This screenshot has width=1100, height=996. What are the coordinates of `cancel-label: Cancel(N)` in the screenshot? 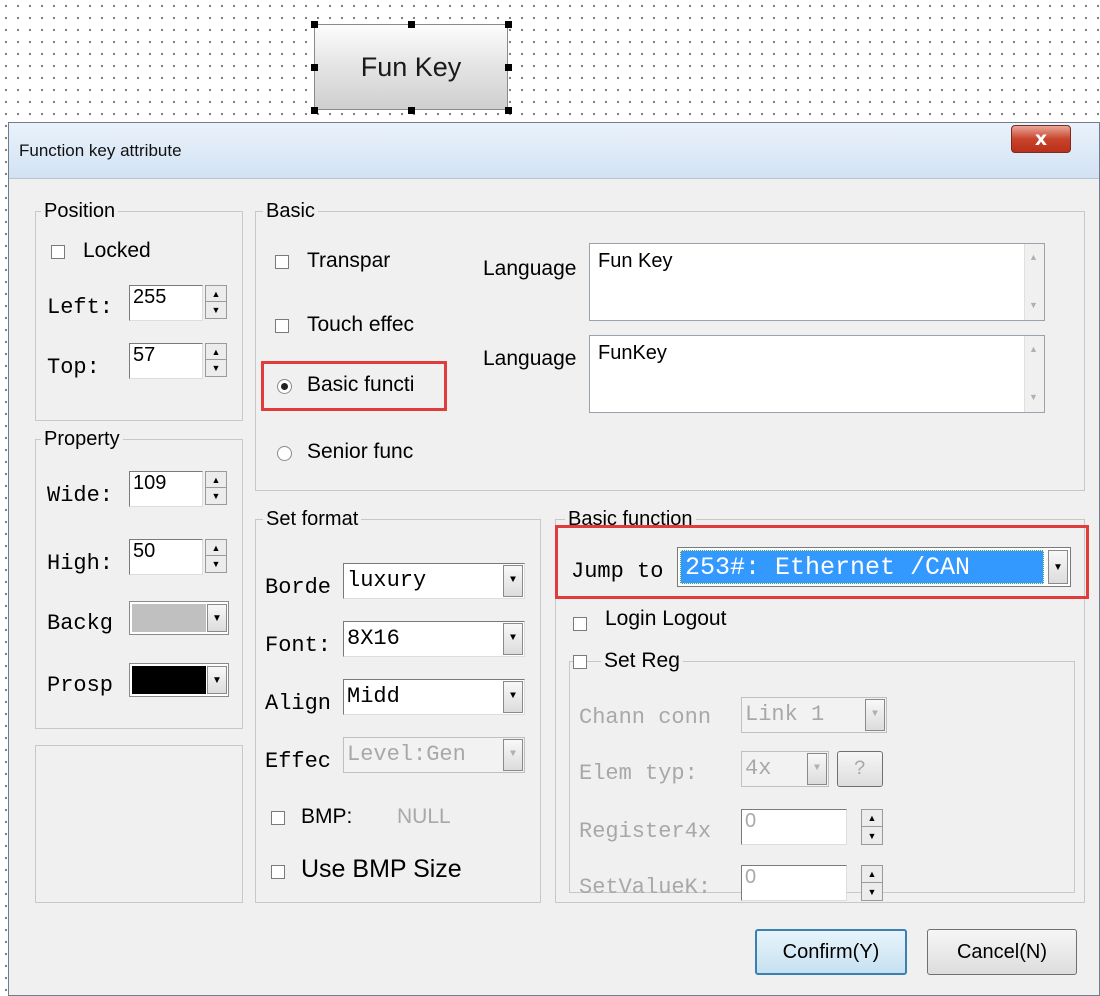 It's located at (1002, 951).